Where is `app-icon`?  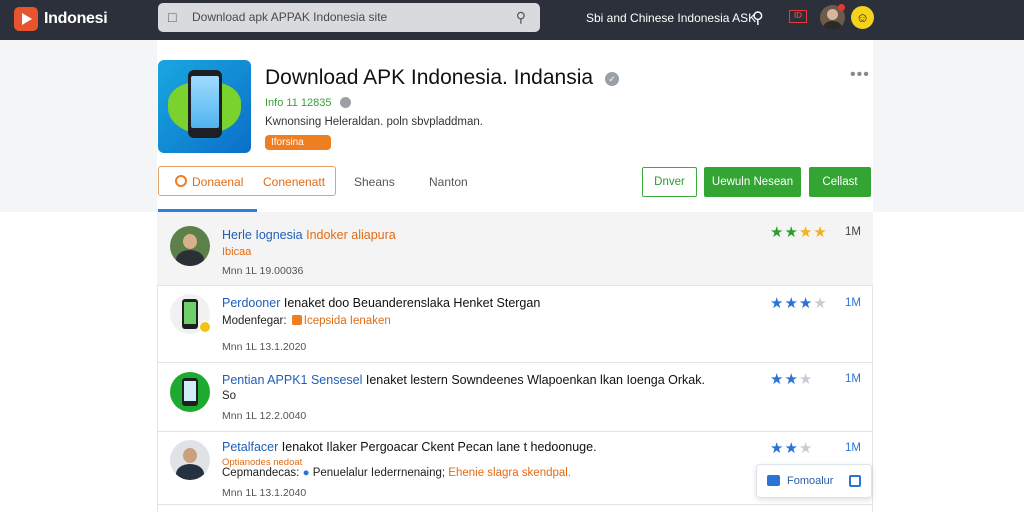 app-icon is located at coordinates (204, 106).